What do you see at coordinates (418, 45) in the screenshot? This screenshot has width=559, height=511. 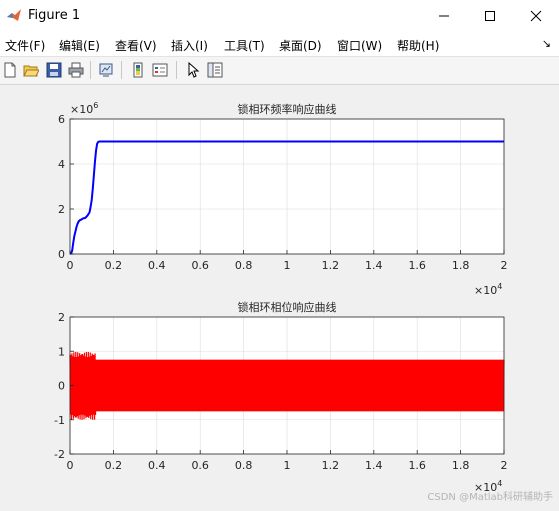 I see `menu-help: 帮助(H)` at bounding box center [418, 45].